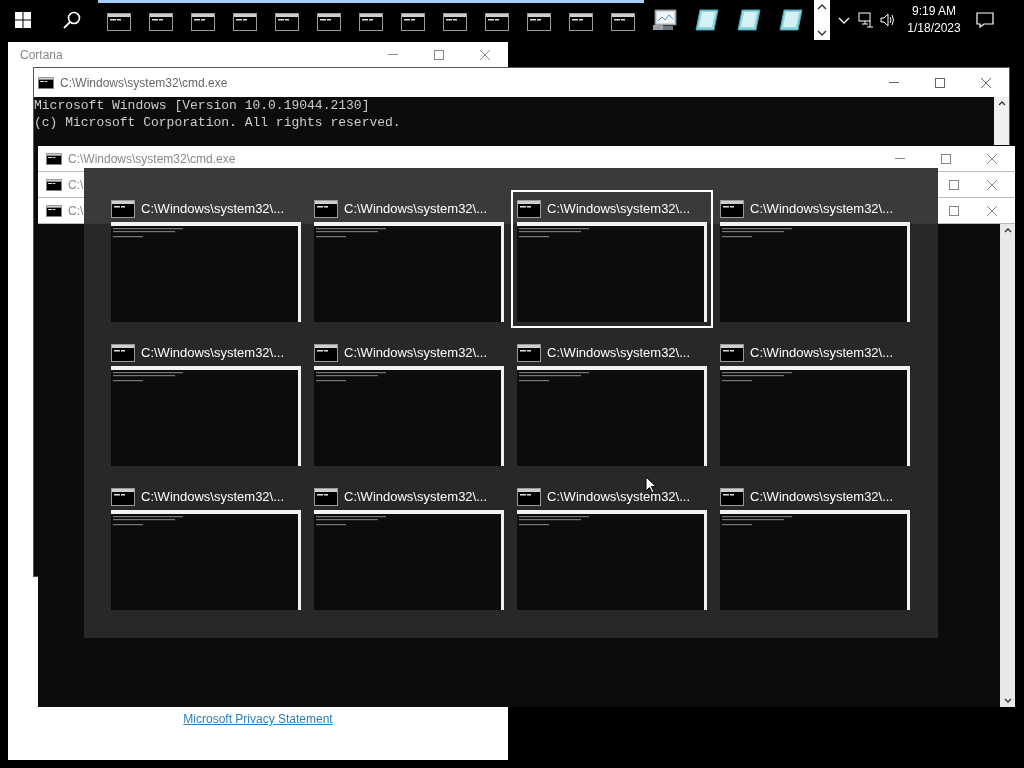  I want to click on cursor-icon, so click(651, 485).